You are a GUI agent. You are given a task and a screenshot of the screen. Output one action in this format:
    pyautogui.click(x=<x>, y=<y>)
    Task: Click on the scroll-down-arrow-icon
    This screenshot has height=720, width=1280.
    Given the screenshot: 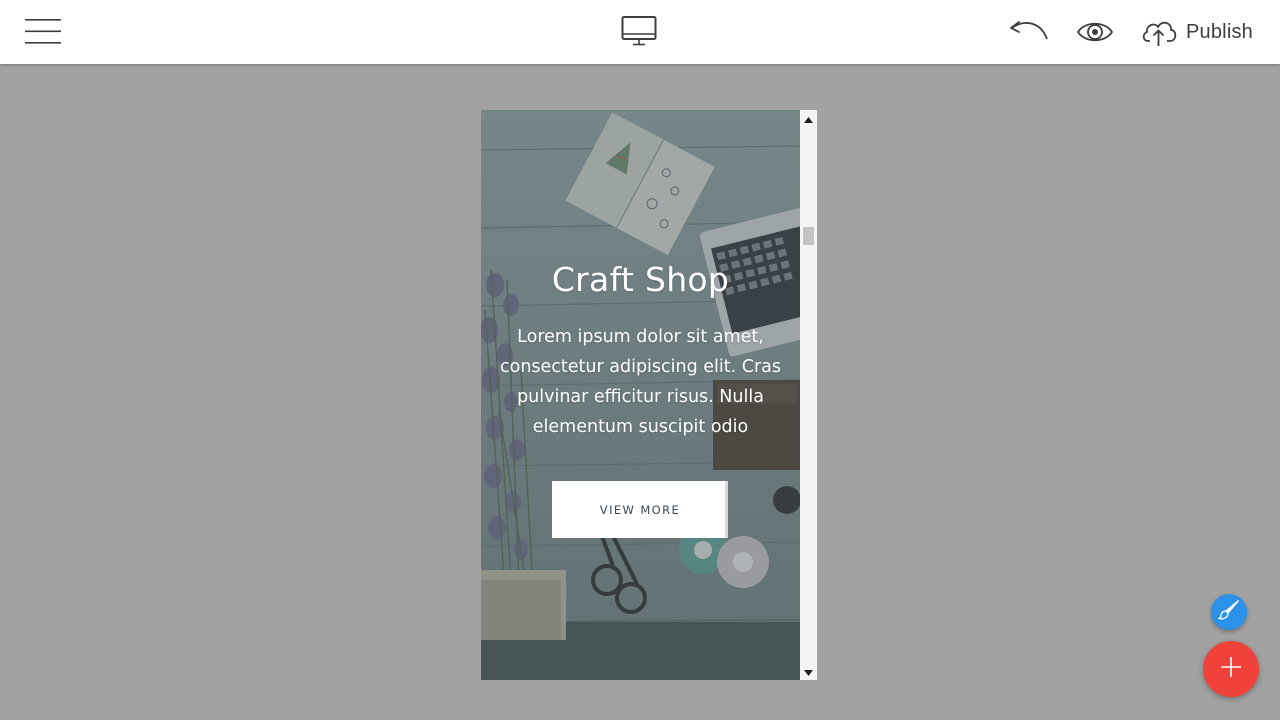 What is the action you would take?
    pyautogui.click(x=808, y=672)
    